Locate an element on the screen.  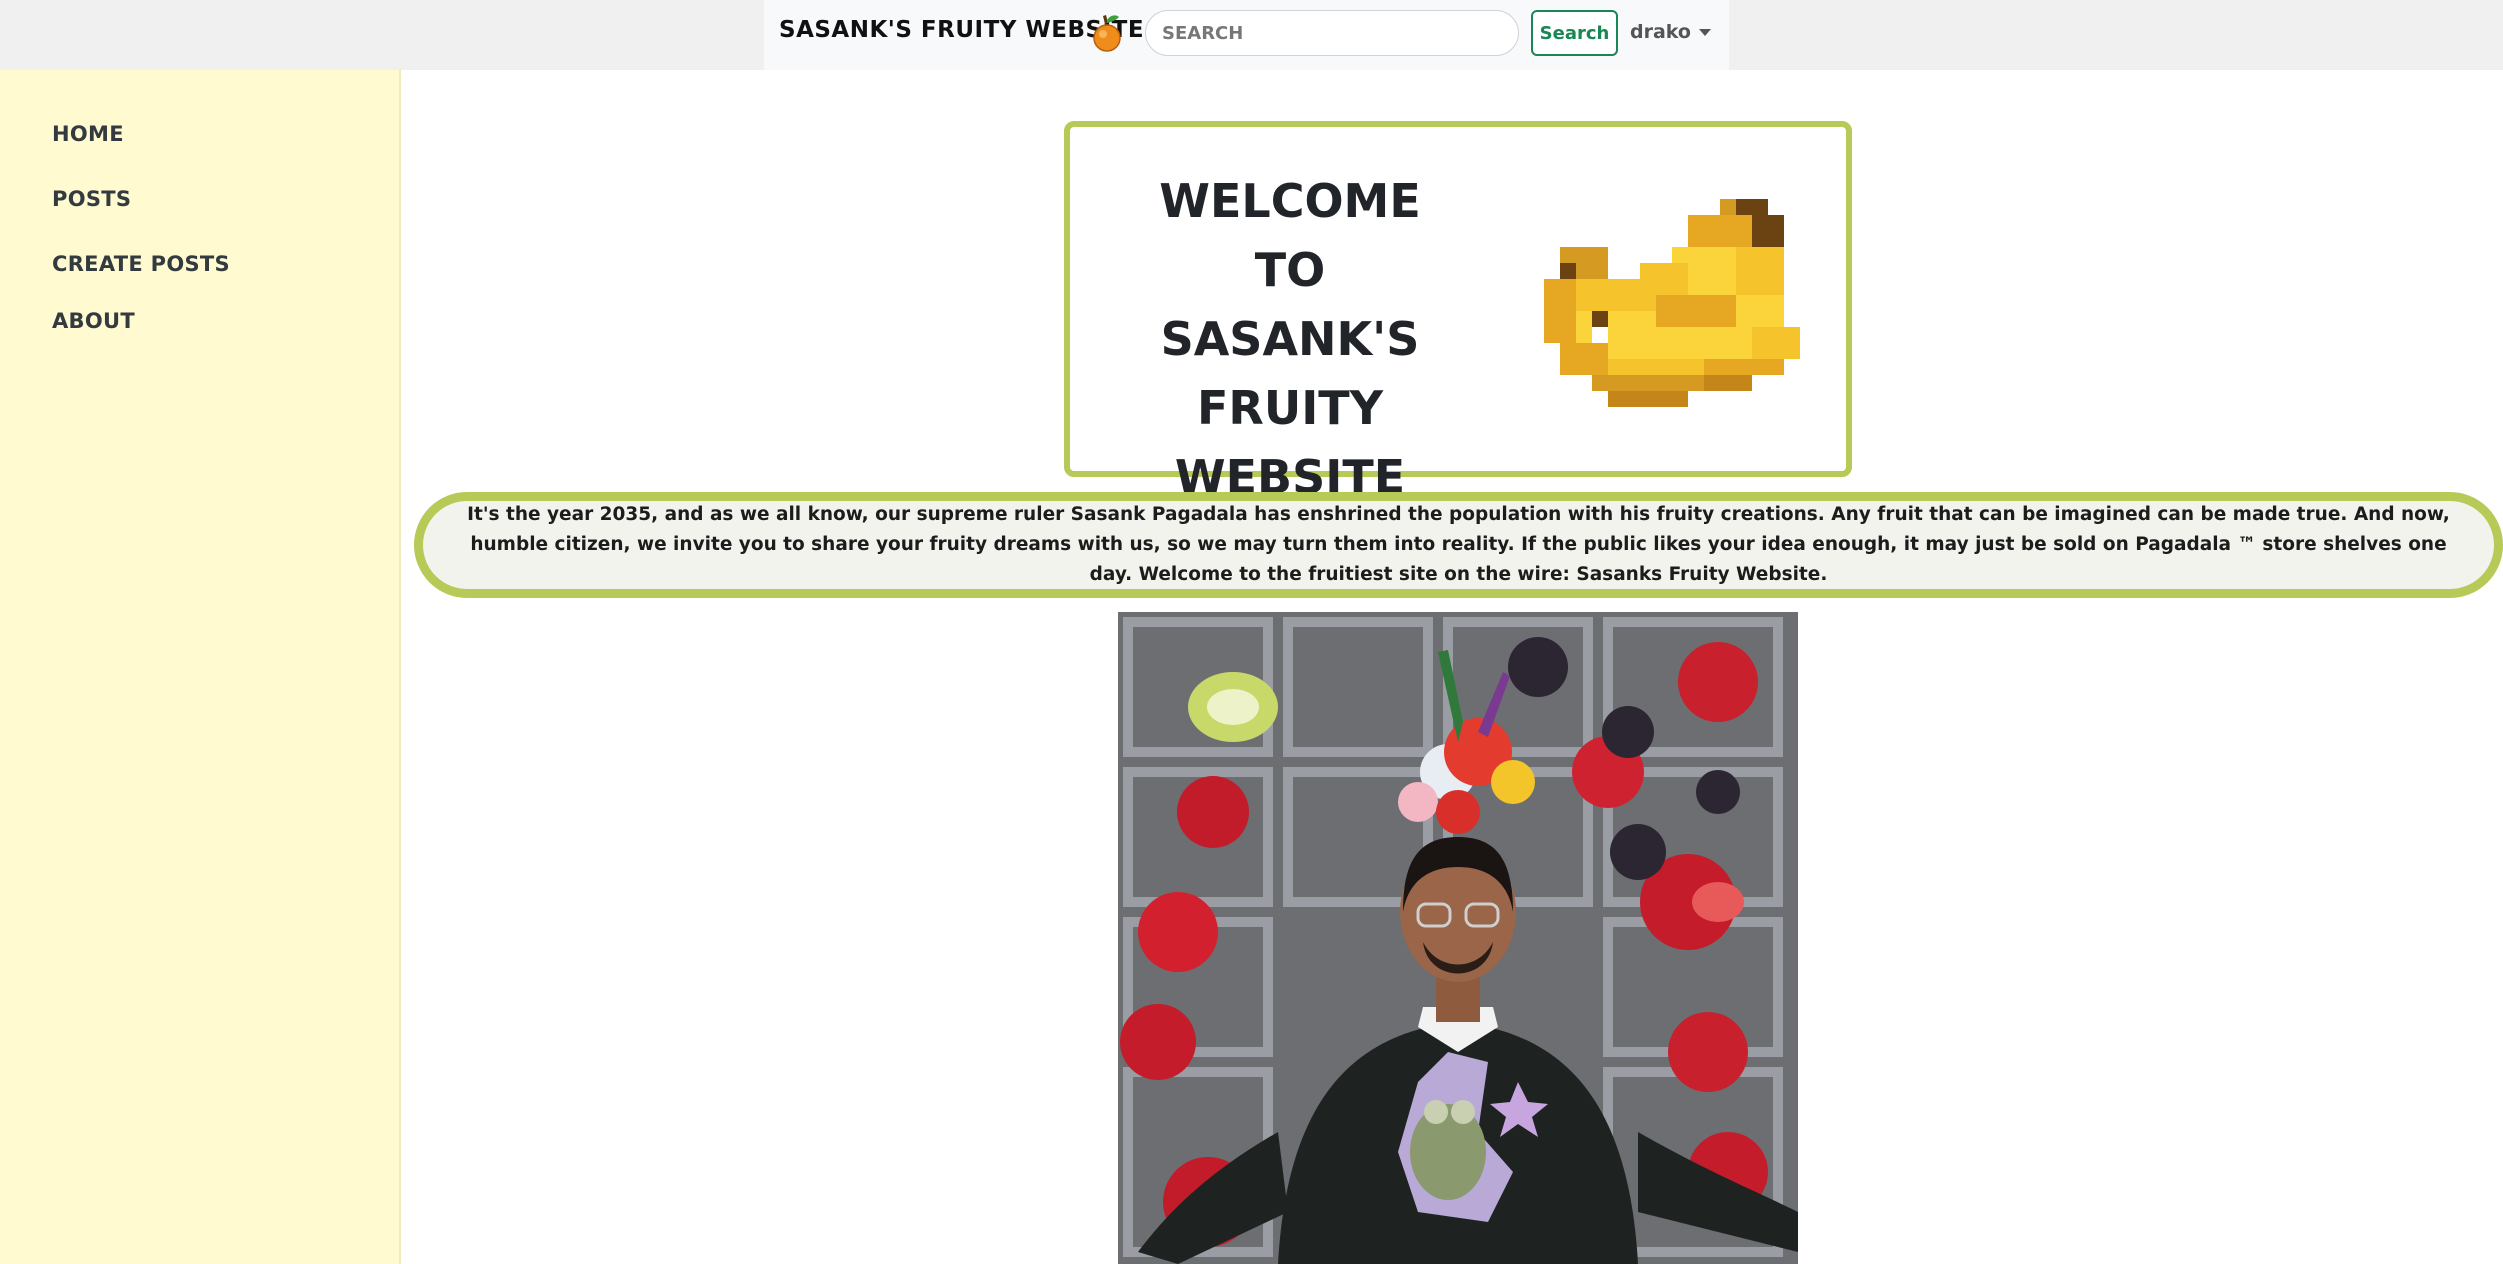
search-input is located at coordinates (1332, 33).